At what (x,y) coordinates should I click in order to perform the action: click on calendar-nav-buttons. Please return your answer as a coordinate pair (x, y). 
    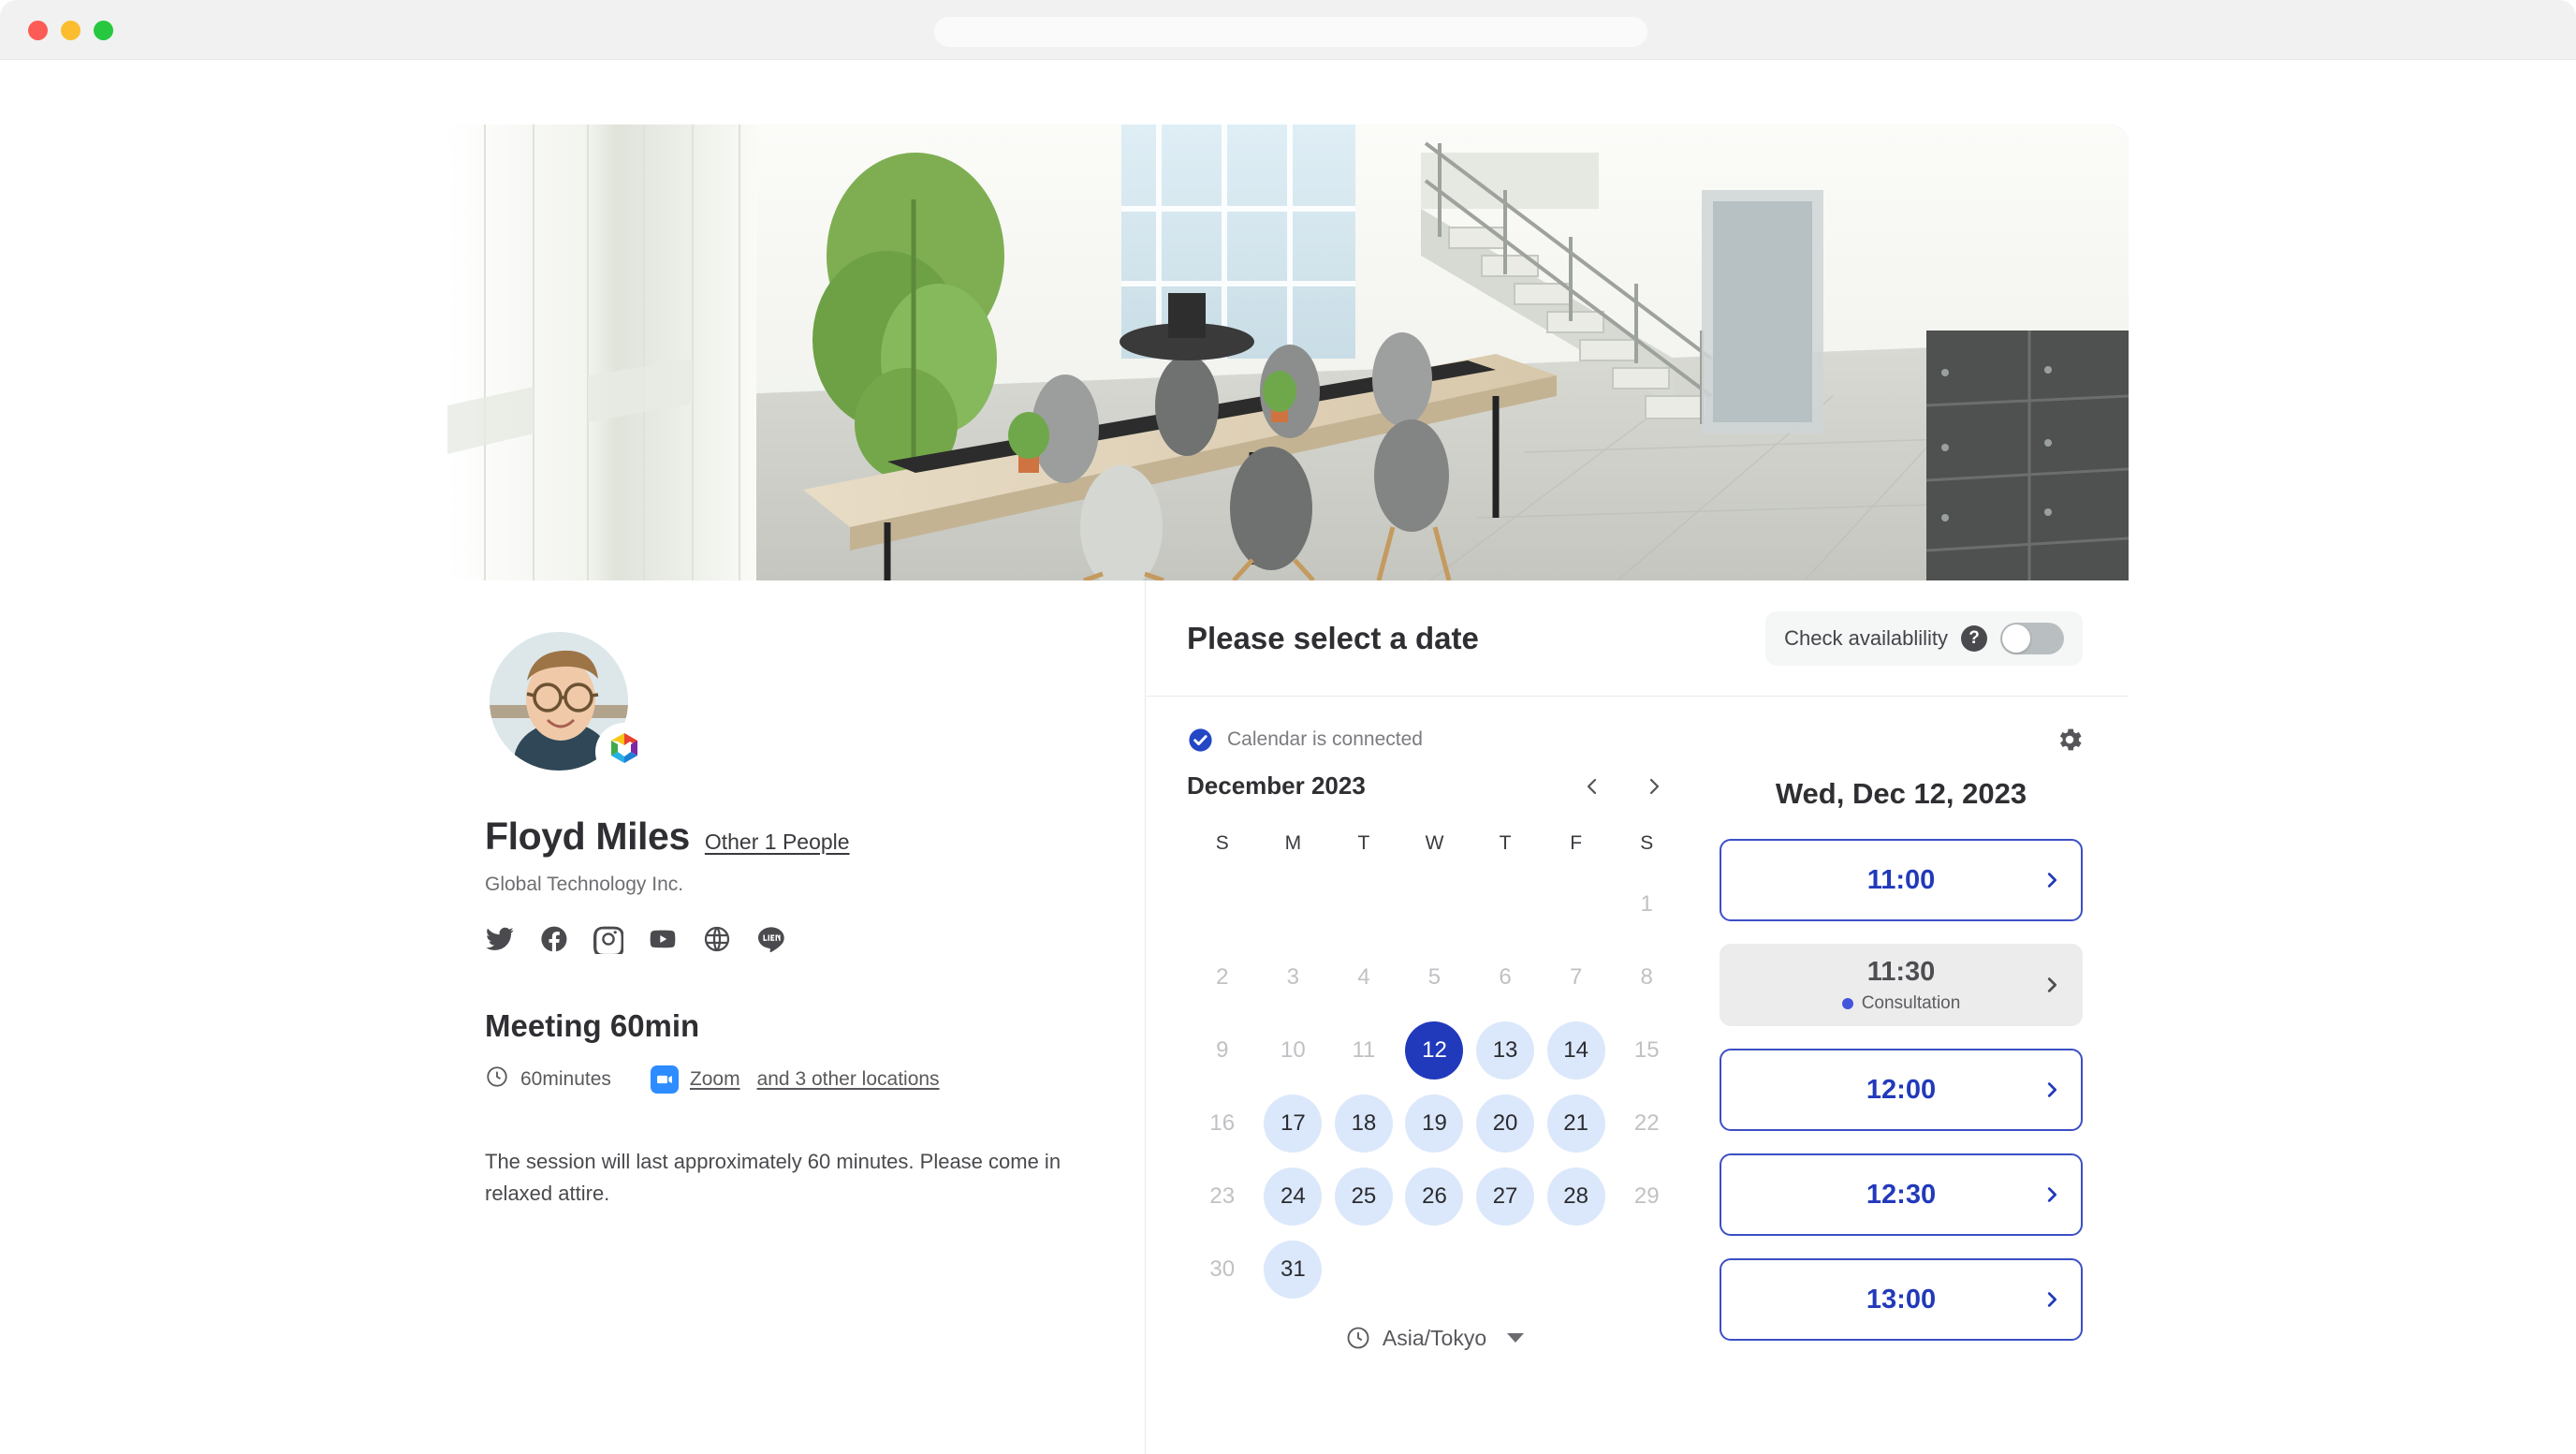
    Looking at the image, I should click on (1623, 786).